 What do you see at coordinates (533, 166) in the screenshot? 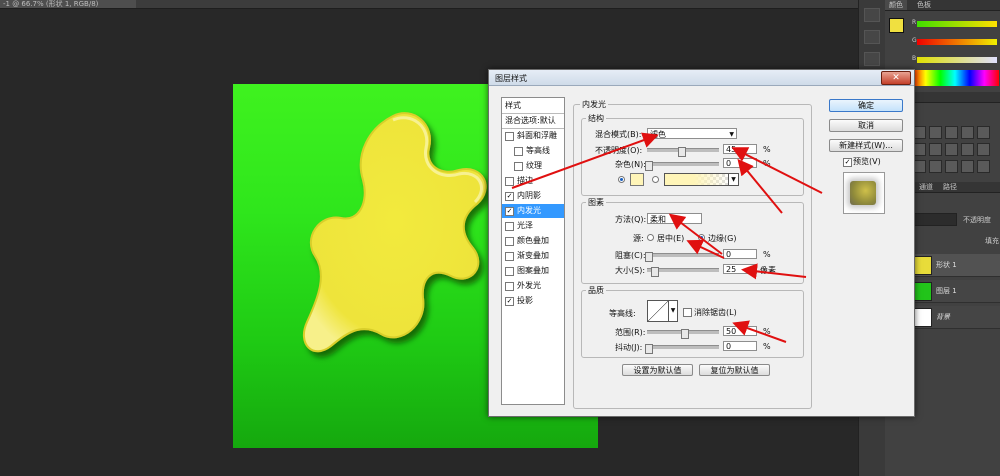
I see `style-list-item: 纹理` at bounding box center [533, 166].